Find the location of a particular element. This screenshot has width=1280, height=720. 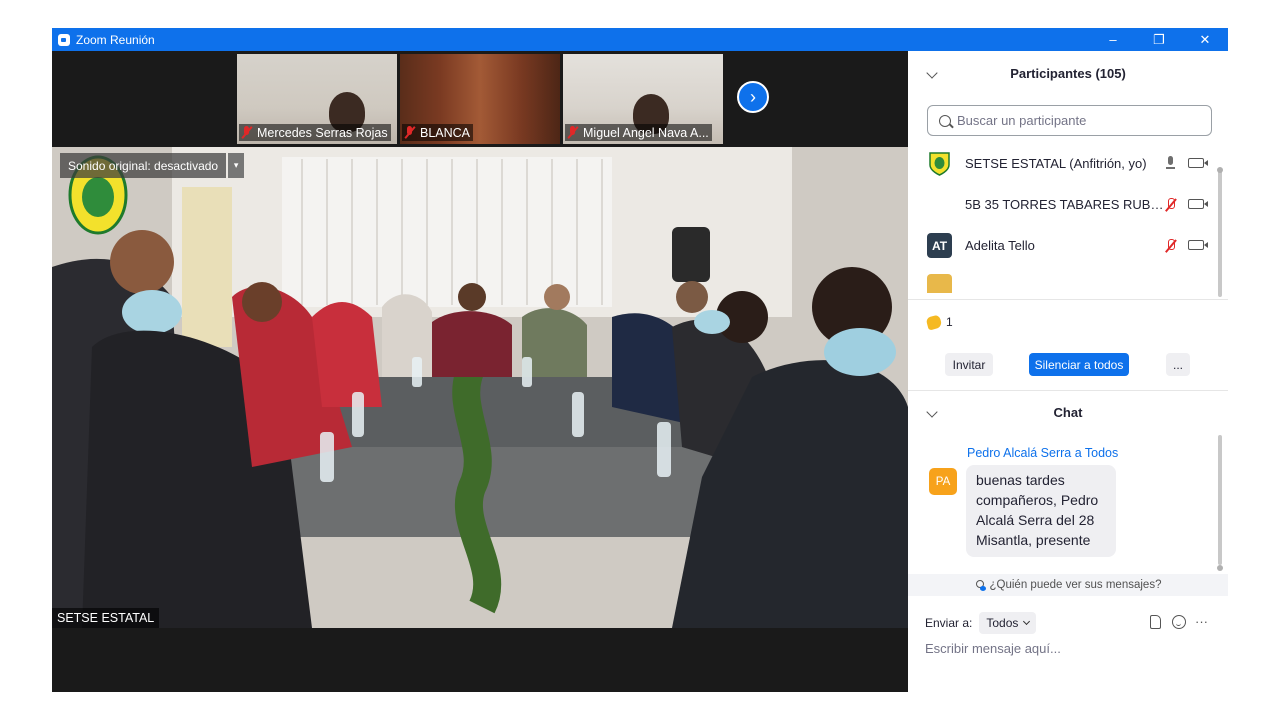

clapping-hands-icon is located at coordinates (934, 322).